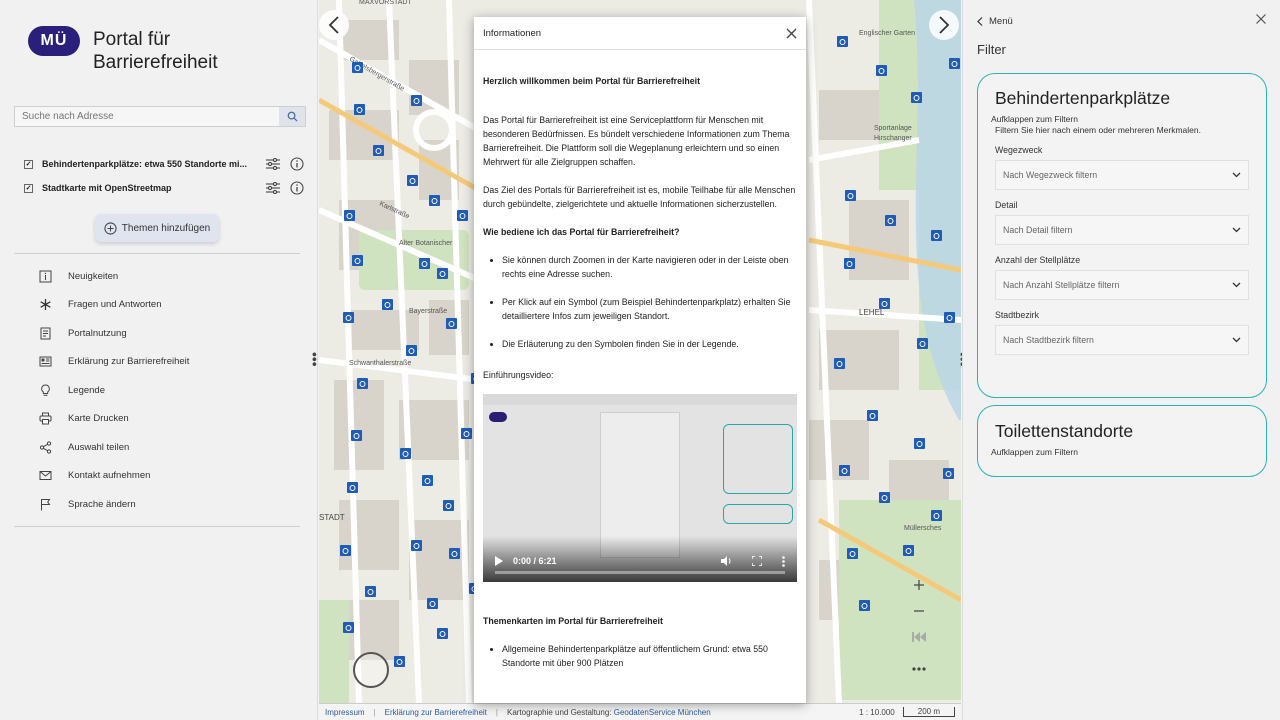 Image resolution: width=1280 pixels, height=720 pixels. Describe the element at coordinates (783, 561) in the screenshot. I see `more-vertical-icon` at that location.